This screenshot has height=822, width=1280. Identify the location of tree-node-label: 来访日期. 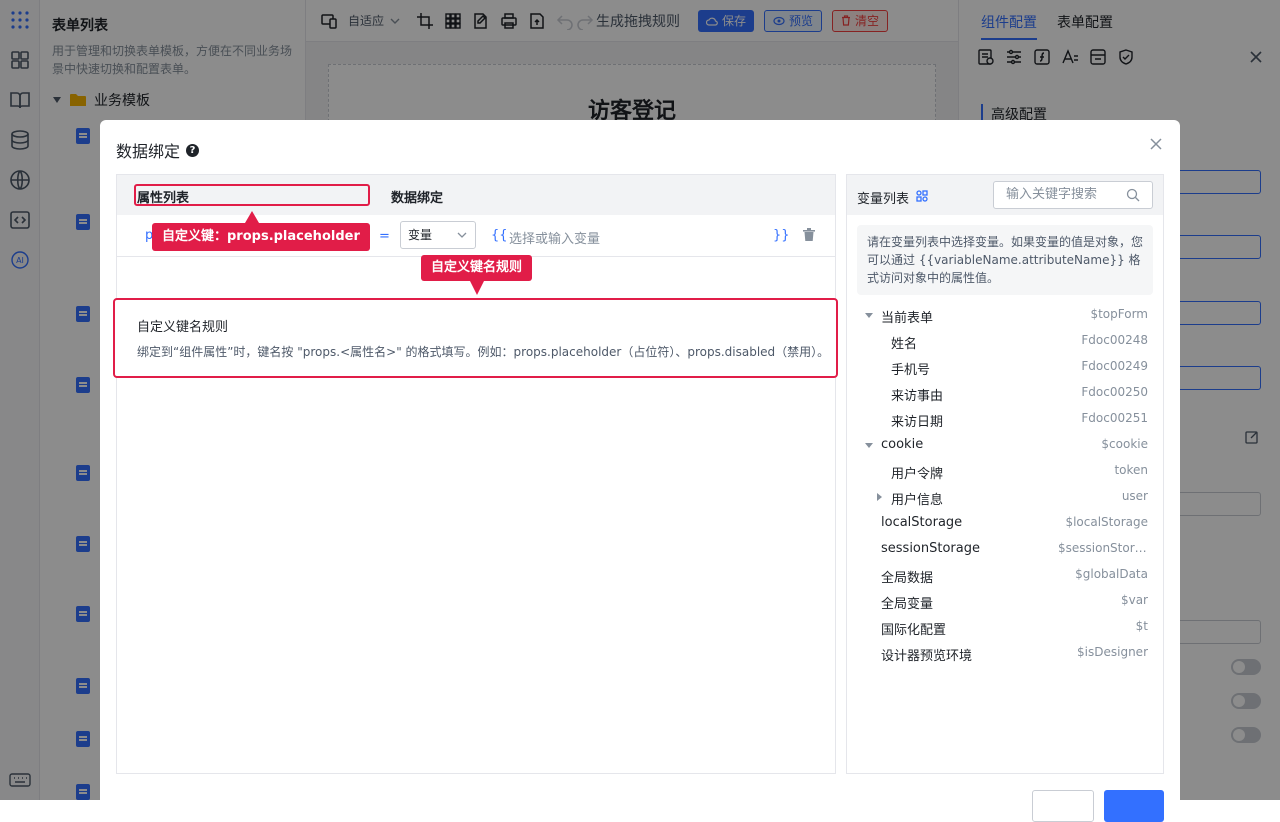
(917, 422).